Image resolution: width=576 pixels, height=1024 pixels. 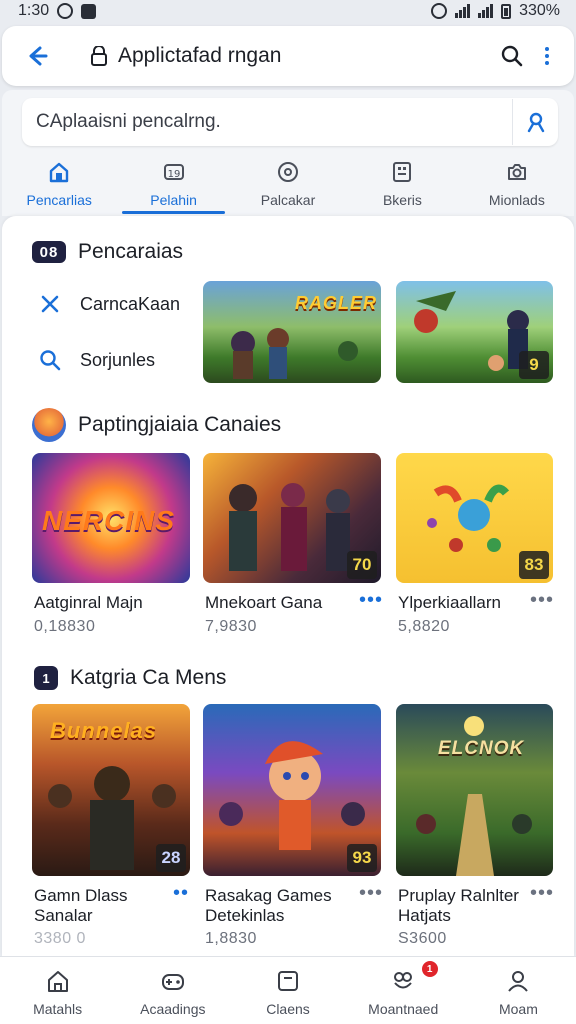 I want to click on more-options-button: ••, so click(x=181, y=893).